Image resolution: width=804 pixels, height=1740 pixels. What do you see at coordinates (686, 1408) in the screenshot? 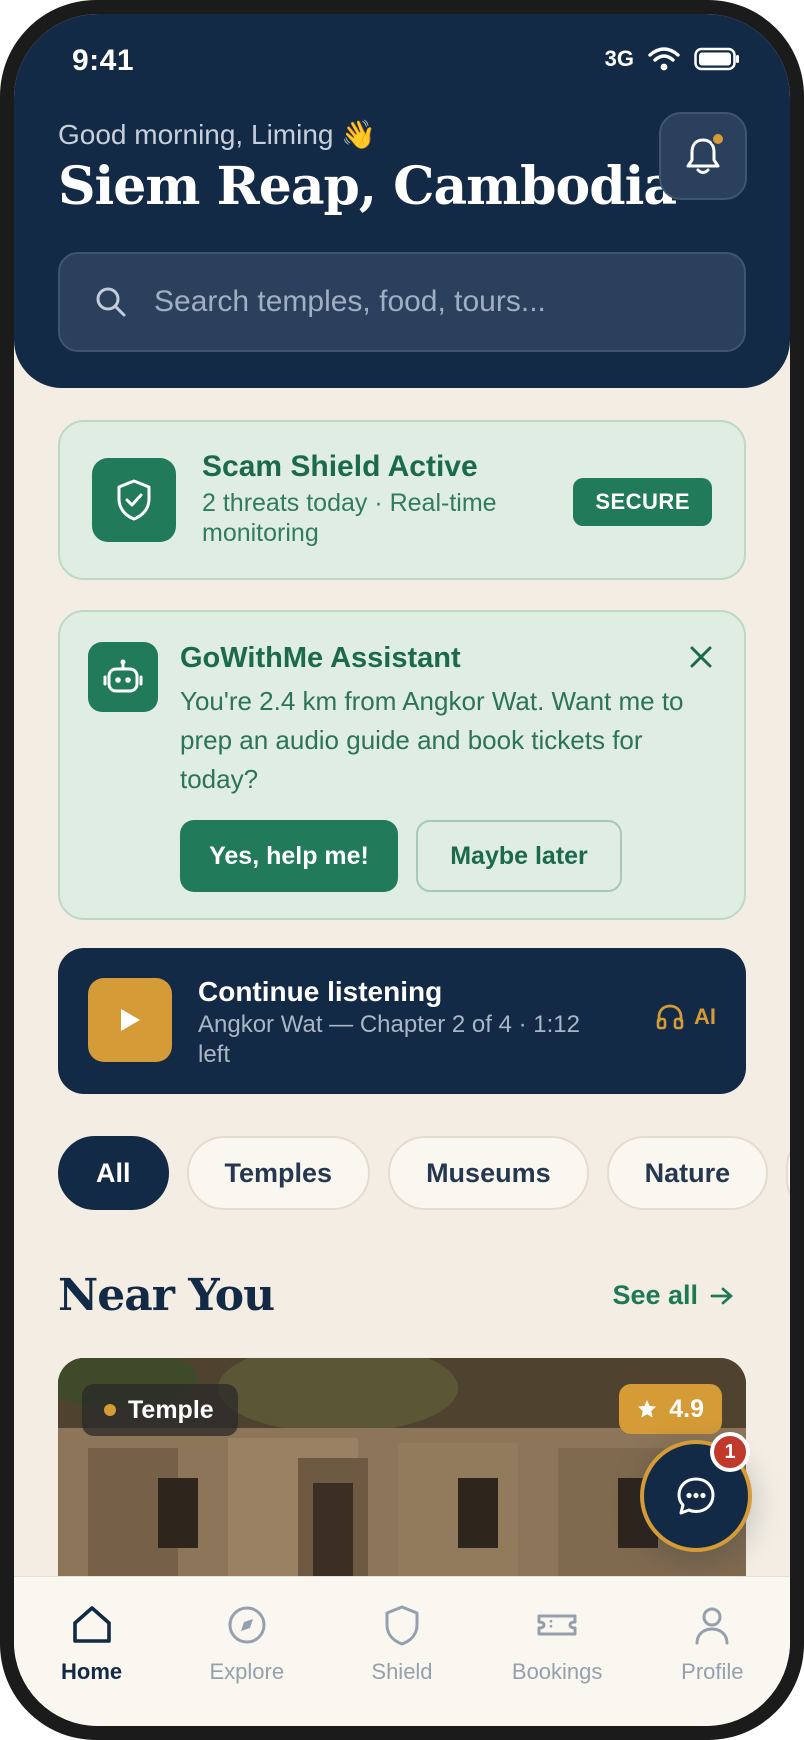
I see `rating-value: 4.9` at bounding box center [686, 1408].